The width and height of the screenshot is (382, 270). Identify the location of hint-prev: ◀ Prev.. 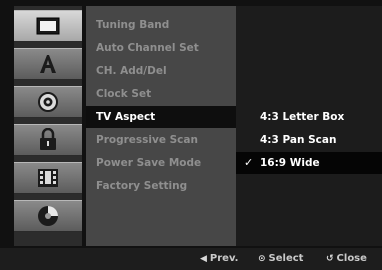
(219, 259).